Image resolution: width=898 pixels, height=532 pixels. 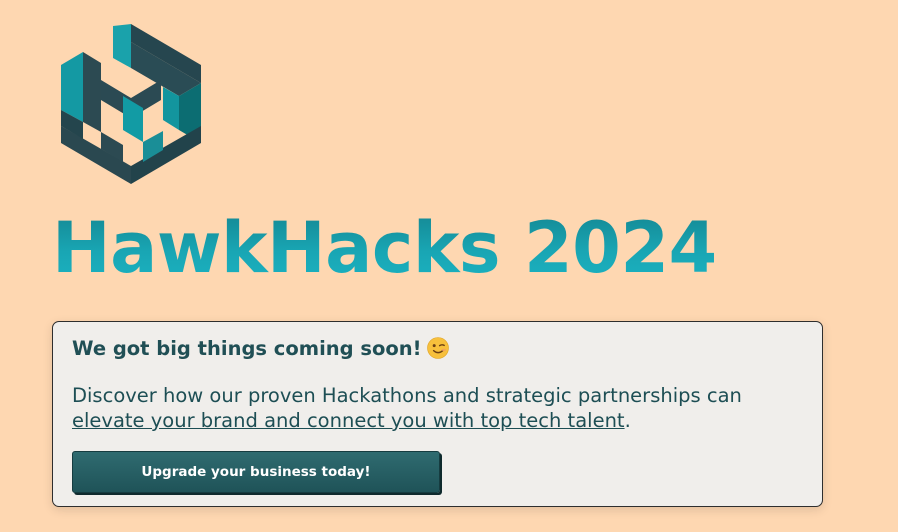 I want to click on winking-face-icon, so click(x=437, y=348).